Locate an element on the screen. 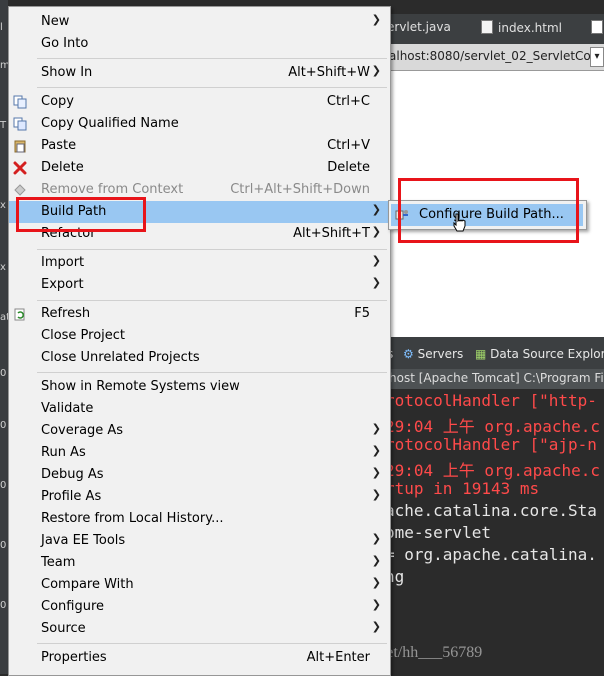 The image size is (604, 676). url-dropdown-icon: ▾ is located at coordinates (597, 57).